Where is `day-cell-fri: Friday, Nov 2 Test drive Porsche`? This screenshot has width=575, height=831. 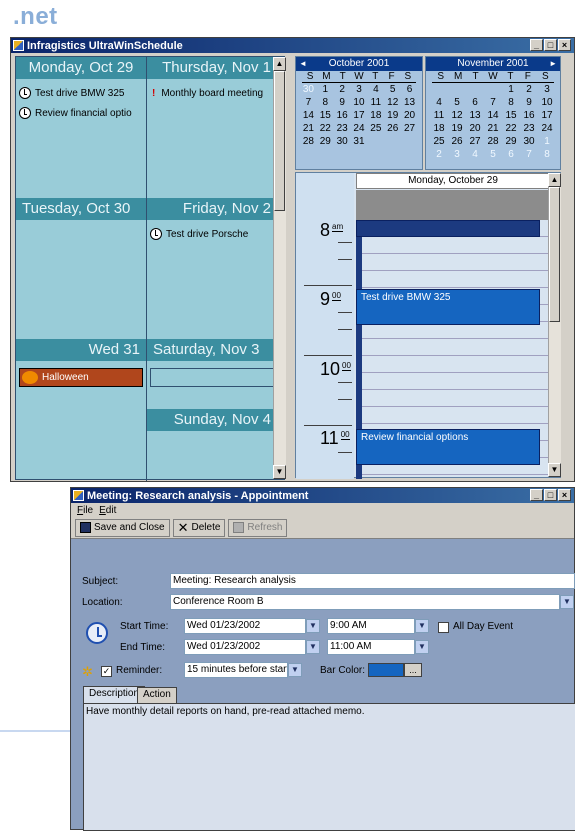 day-cell-fri: Friday, Nov 2 Test drive Porsche is located at coordinates (212, 268).